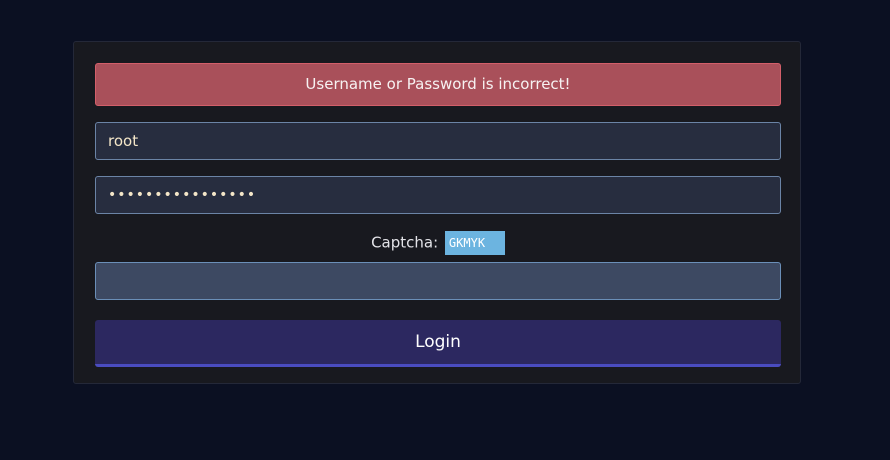  I want to click on captcha-row: Captcha: GKMYK, so click(438, 242).